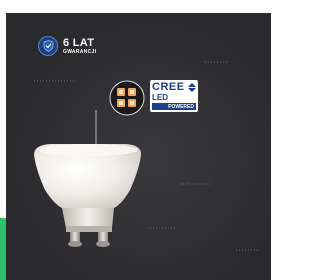 The image size is (320, 280). I want to click on cree-brand-text: CREE, so click(168, 87).